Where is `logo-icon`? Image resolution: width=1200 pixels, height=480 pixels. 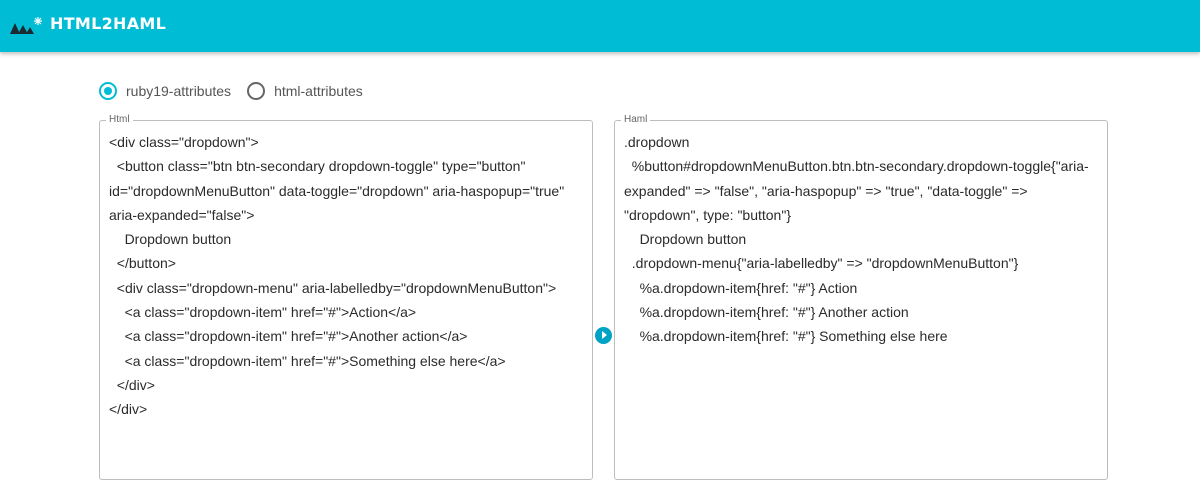
logo-icon is located at coordinates (26, 25).